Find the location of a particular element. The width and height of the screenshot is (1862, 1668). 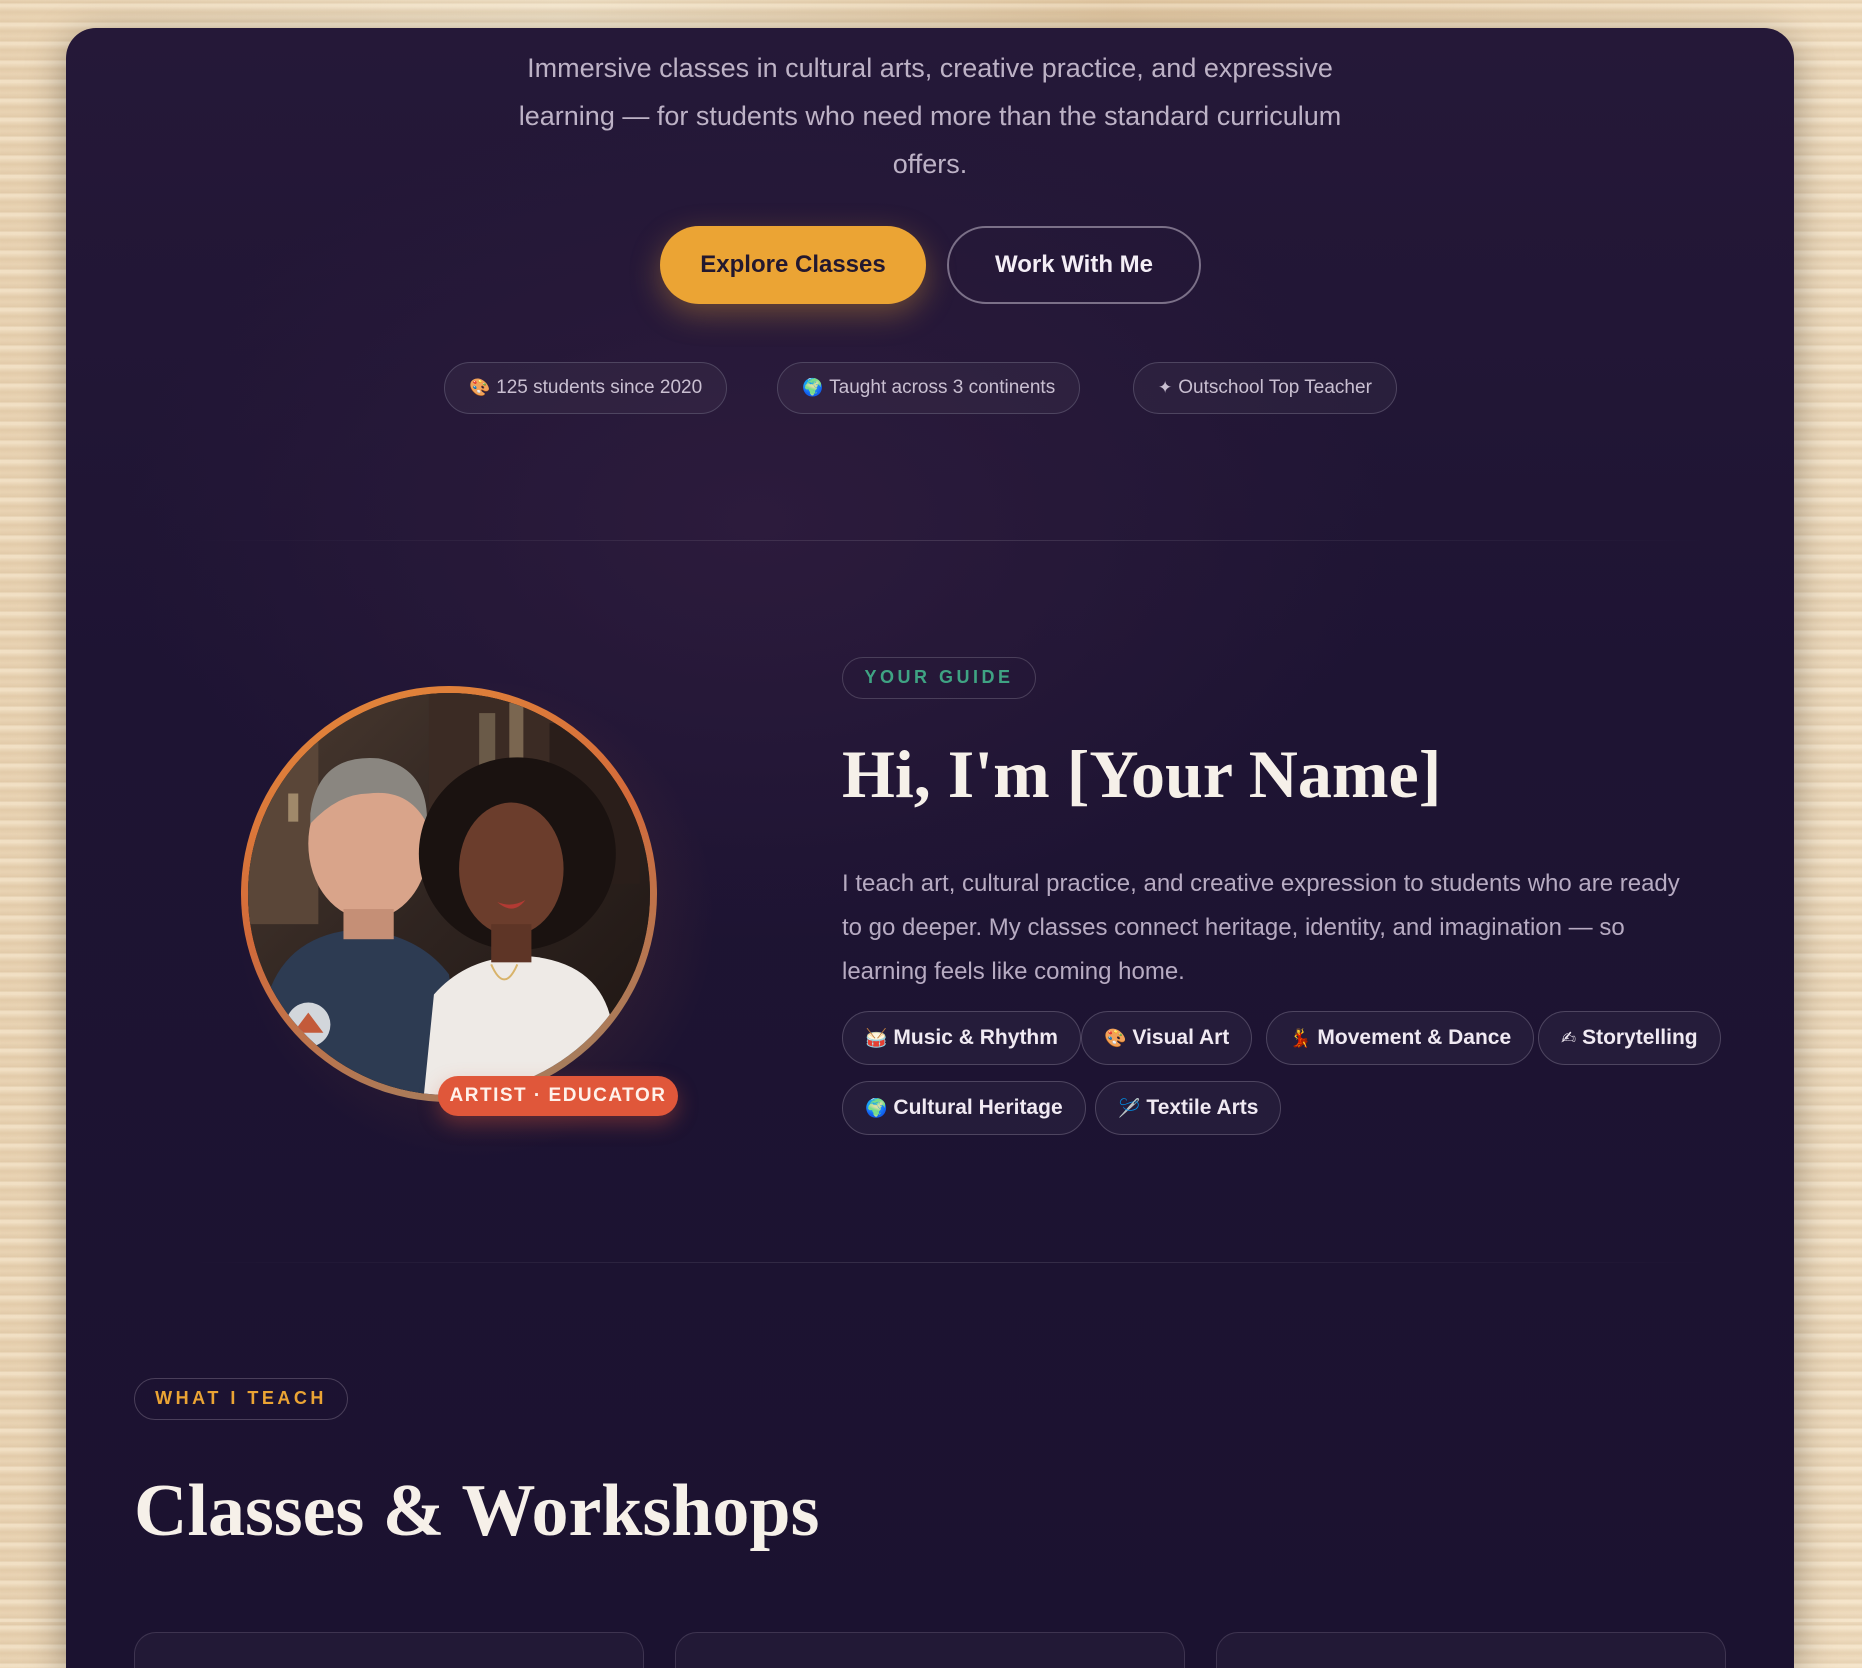

stat-students: 🎨 125 students since 2020 is located at coordinates (586, 388).